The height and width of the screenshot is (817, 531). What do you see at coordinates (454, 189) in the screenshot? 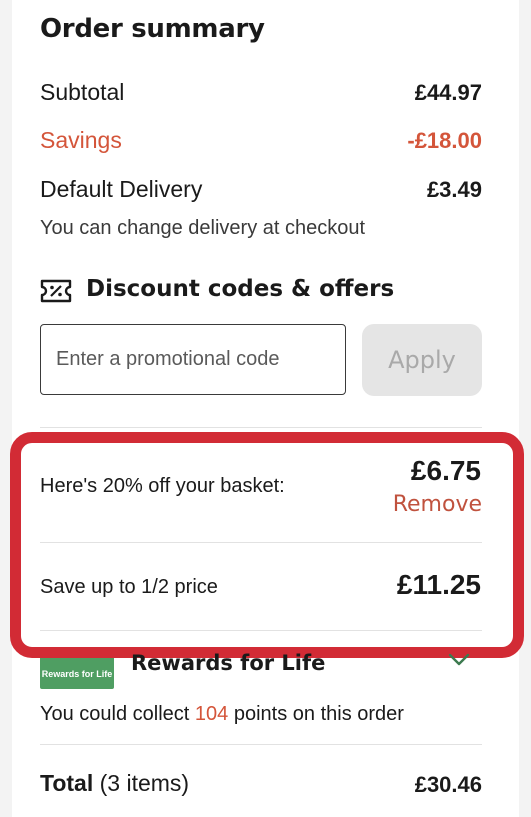
I see `delivery-value: £3.49` at bounding box center [454, 189].